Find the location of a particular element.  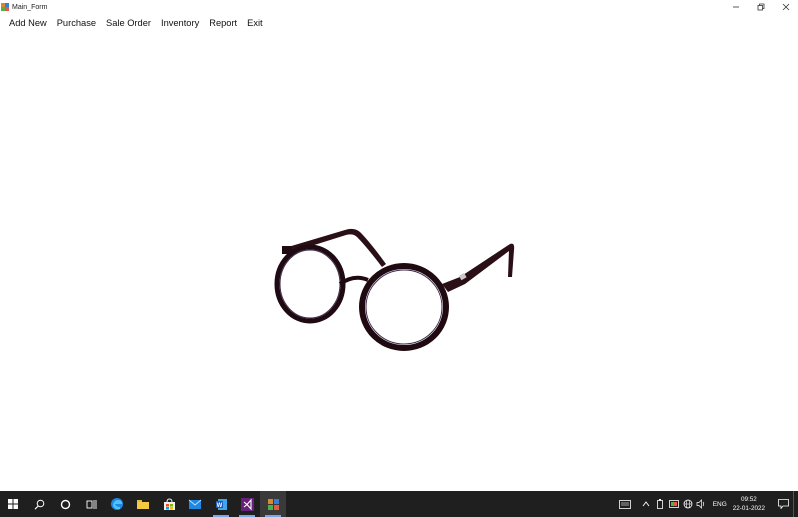

mail-taskbar-button is located at coordinates (195, 504).